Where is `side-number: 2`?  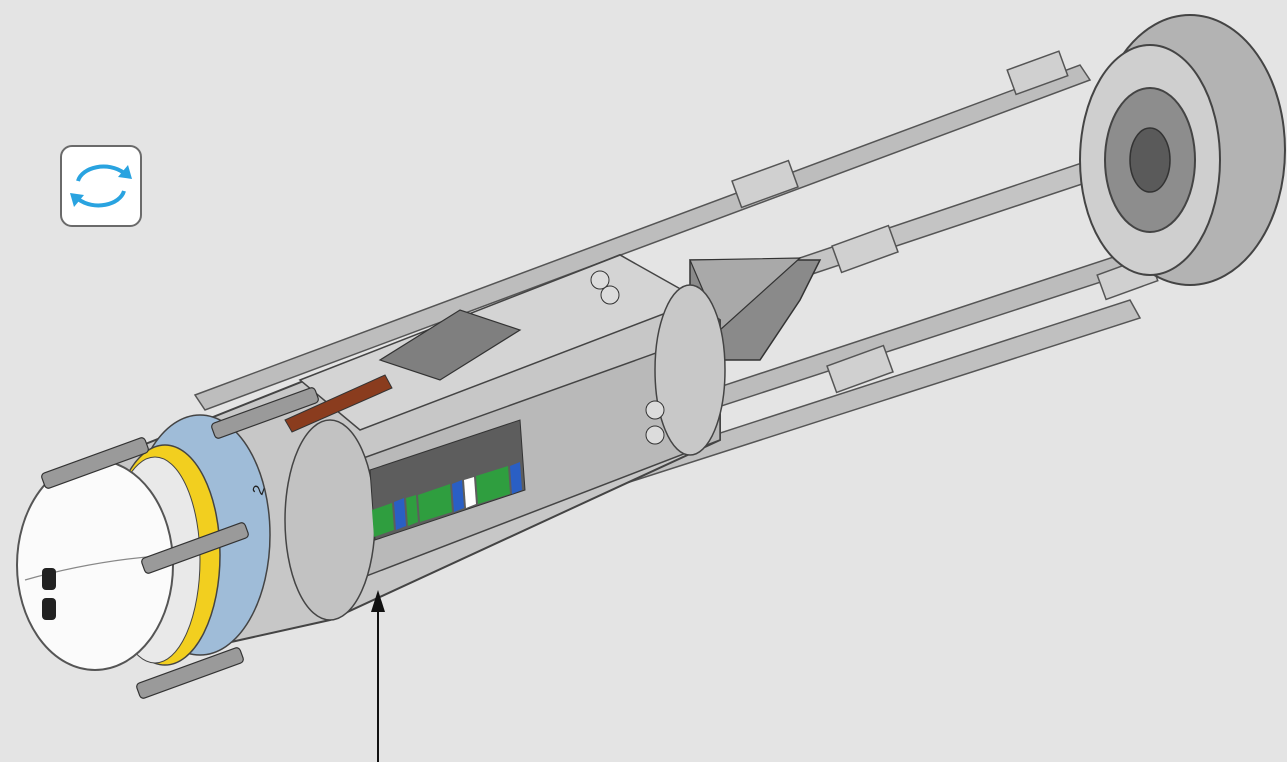 side-number: 2 is located at coordinates (259, 490).